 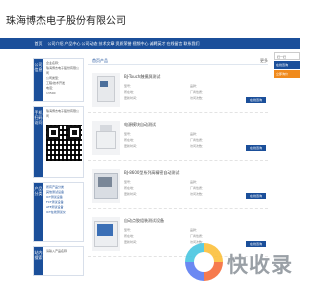 What do you see at coordinates (63, 212) in the screenshot?
I see `category-item: ICT在线测试仪` at bounding box center [63, 212].